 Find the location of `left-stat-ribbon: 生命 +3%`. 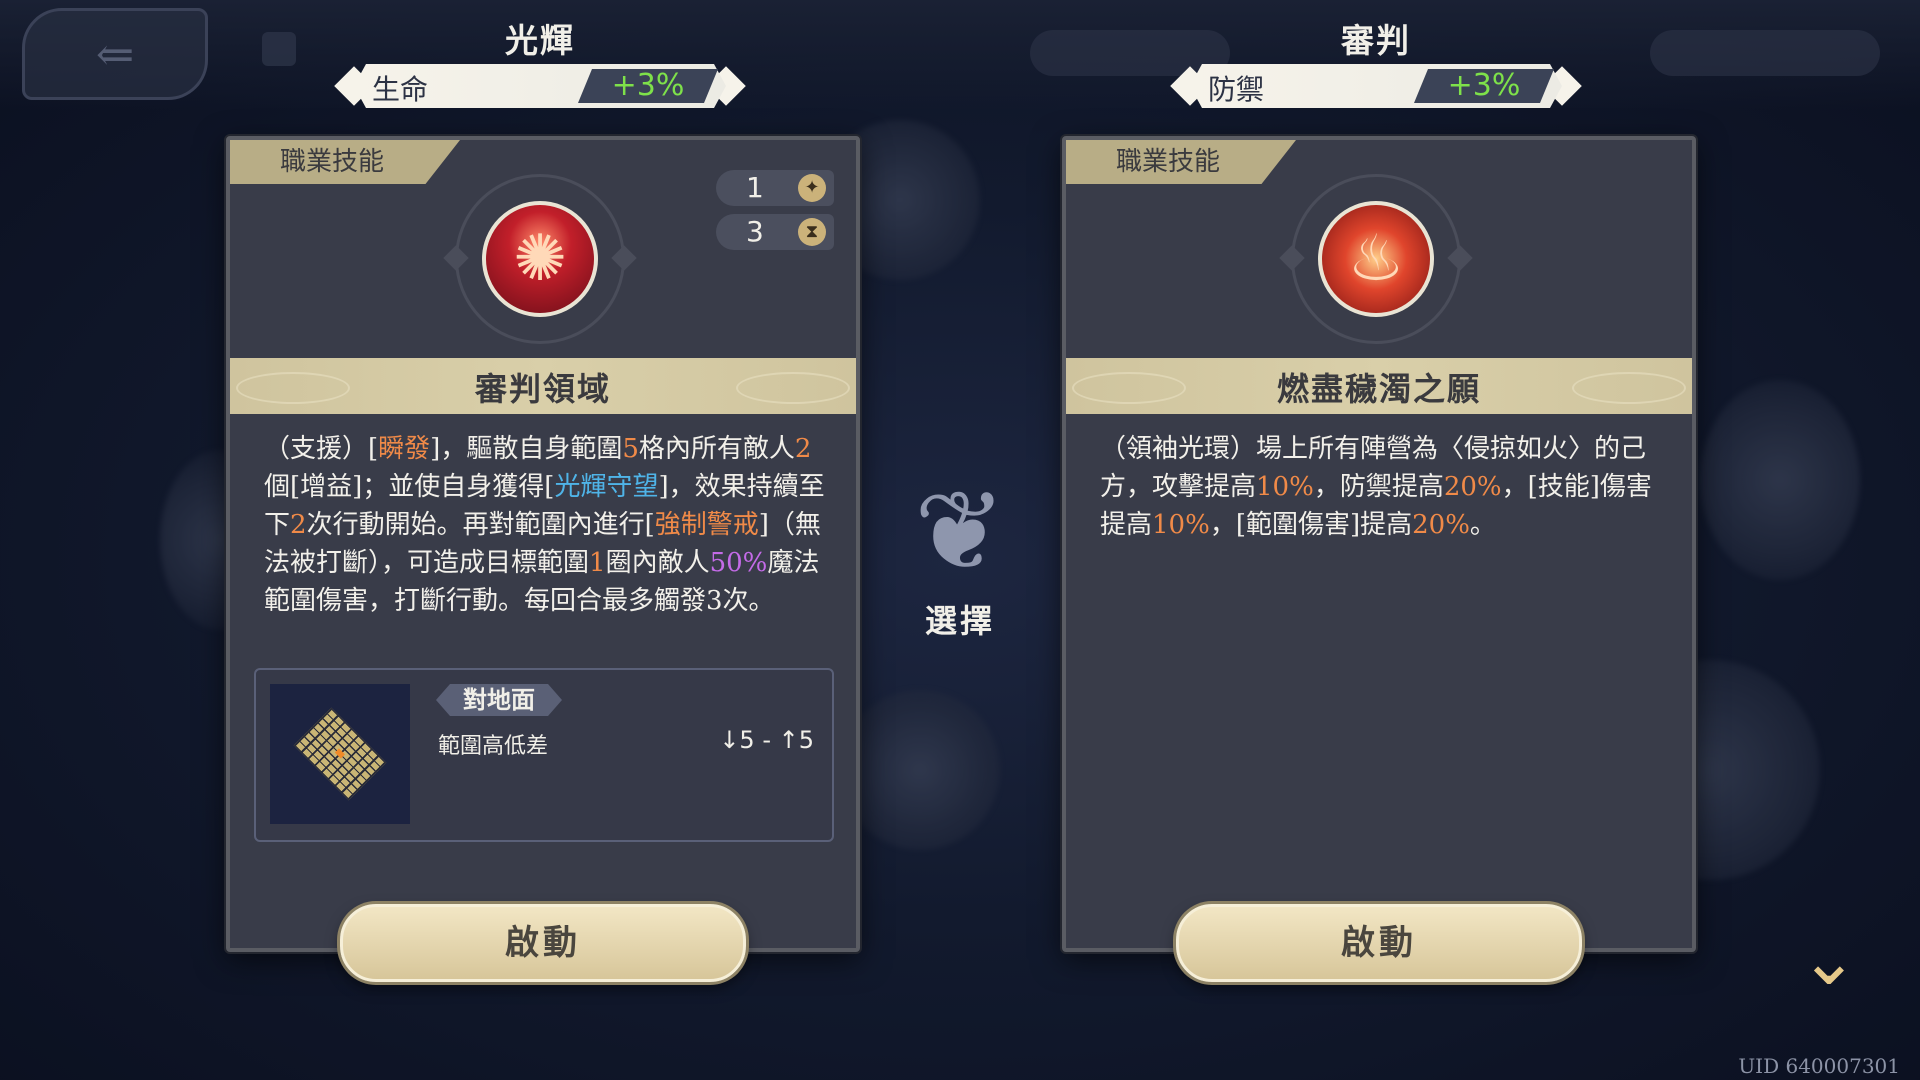

left-stat-ribbon: 生命 +3% is located at coordinates (540, 86).